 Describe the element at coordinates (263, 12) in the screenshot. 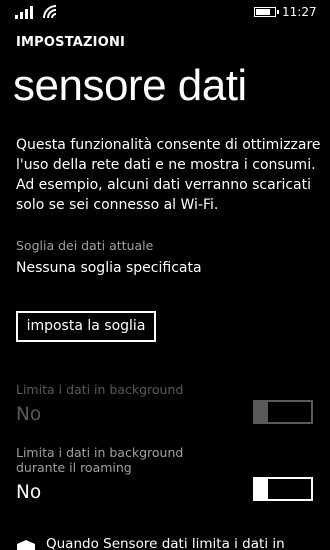

I see `battery-level-fill` at that location.